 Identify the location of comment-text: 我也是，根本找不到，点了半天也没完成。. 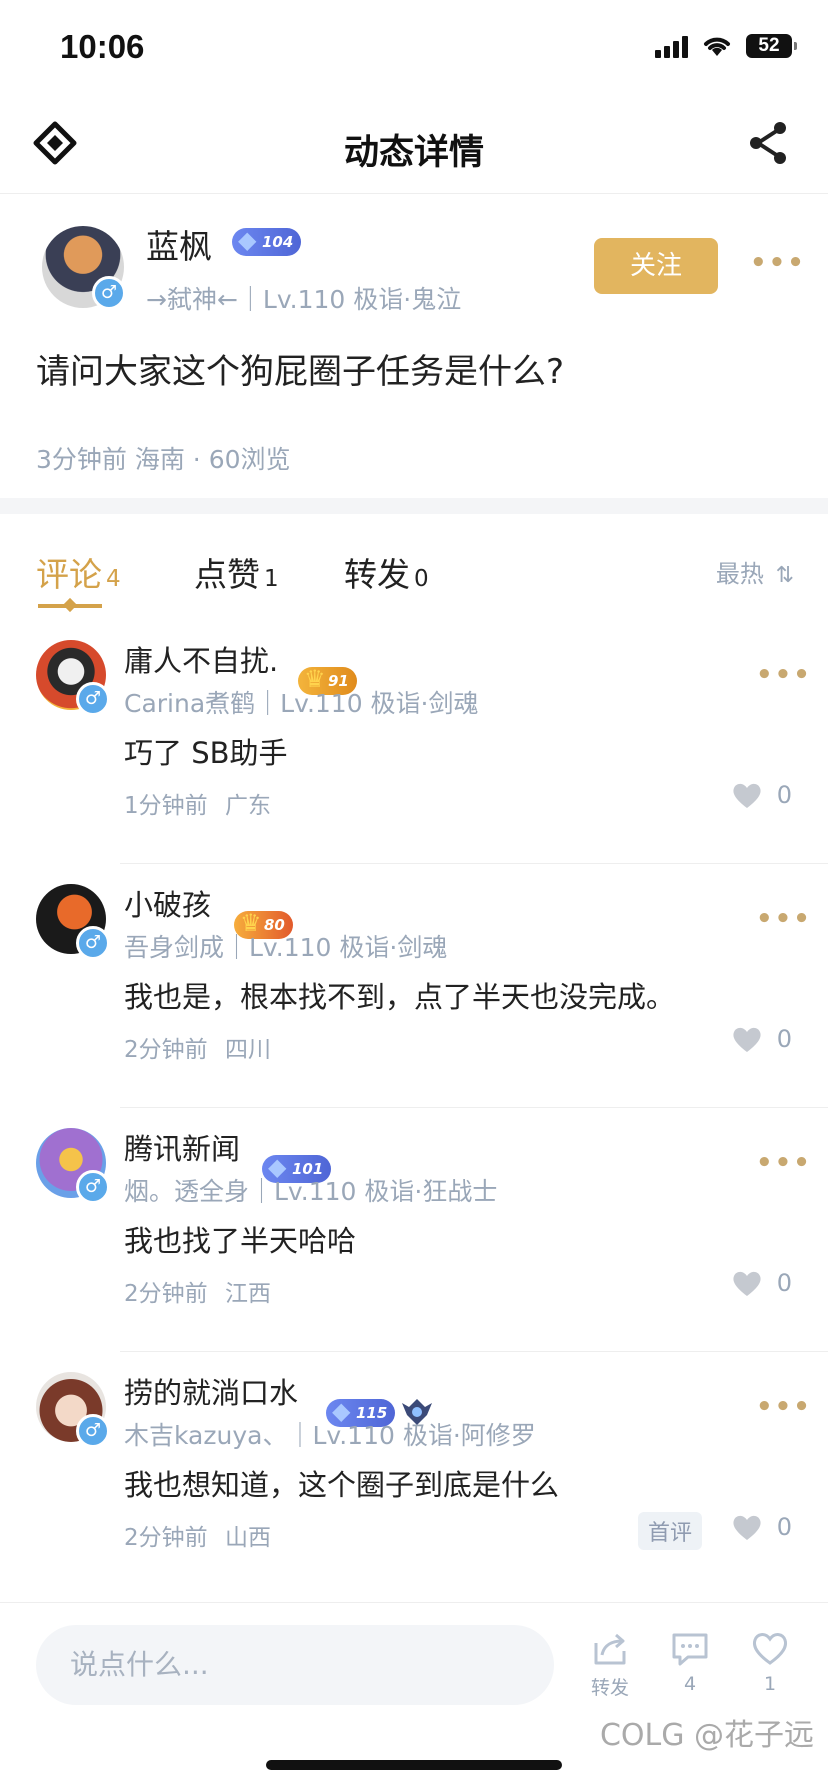
(400, 997).